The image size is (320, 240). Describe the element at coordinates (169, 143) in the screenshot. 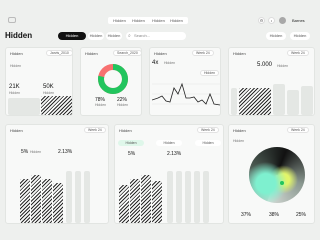

I see `segment-tab-2: Hidden` at that location.